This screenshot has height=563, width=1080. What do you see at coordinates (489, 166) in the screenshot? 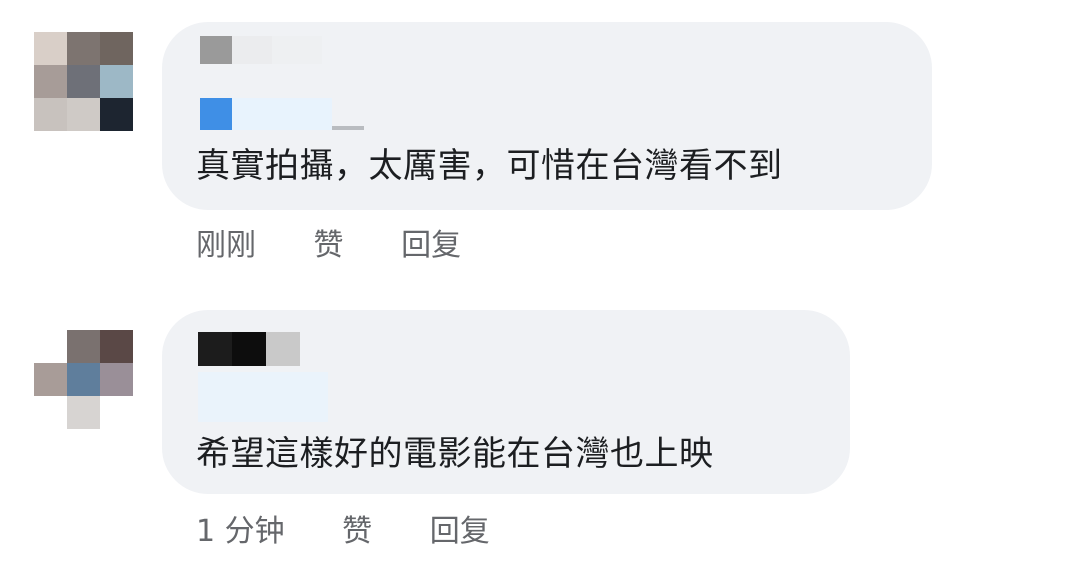
I see `comment-text: 真實拍攝，太厲害，可惜在台灣看不到` at bounding box center [489, 166].